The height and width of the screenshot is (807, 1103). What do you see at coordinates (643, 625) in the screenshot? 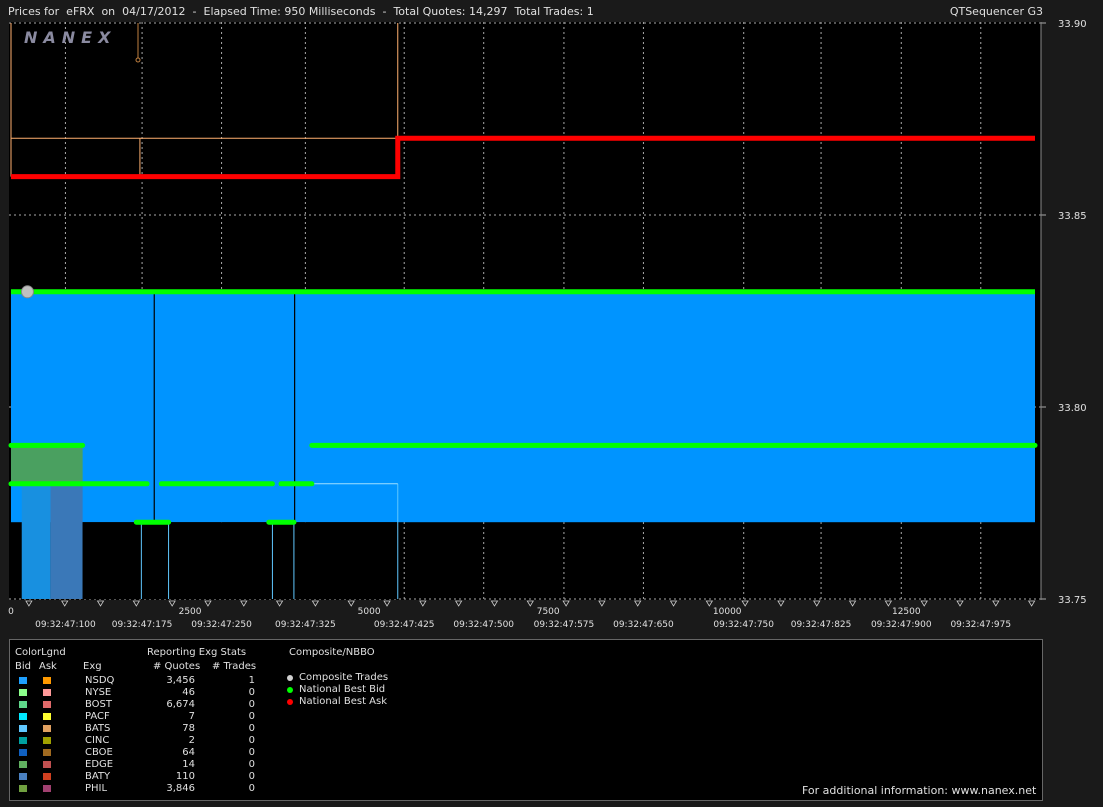
I see `time-label: 09:32:47:650` at bounding box center [643, 625].